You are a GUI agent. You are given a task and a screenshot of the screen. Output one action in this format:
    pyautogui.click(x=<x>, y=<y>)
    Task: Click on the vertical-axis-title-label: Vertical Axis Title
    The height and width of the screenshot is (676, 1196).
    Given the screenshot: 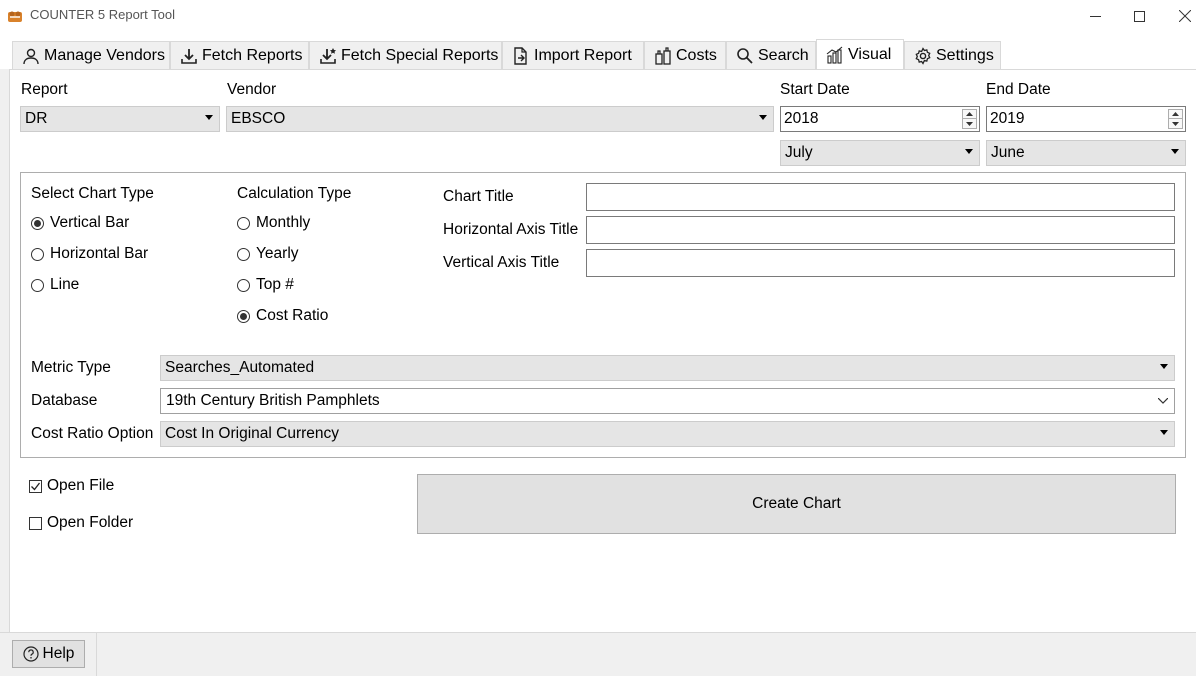 What is the action you would take?
    pyautogui.click(x=501, y=262)
    